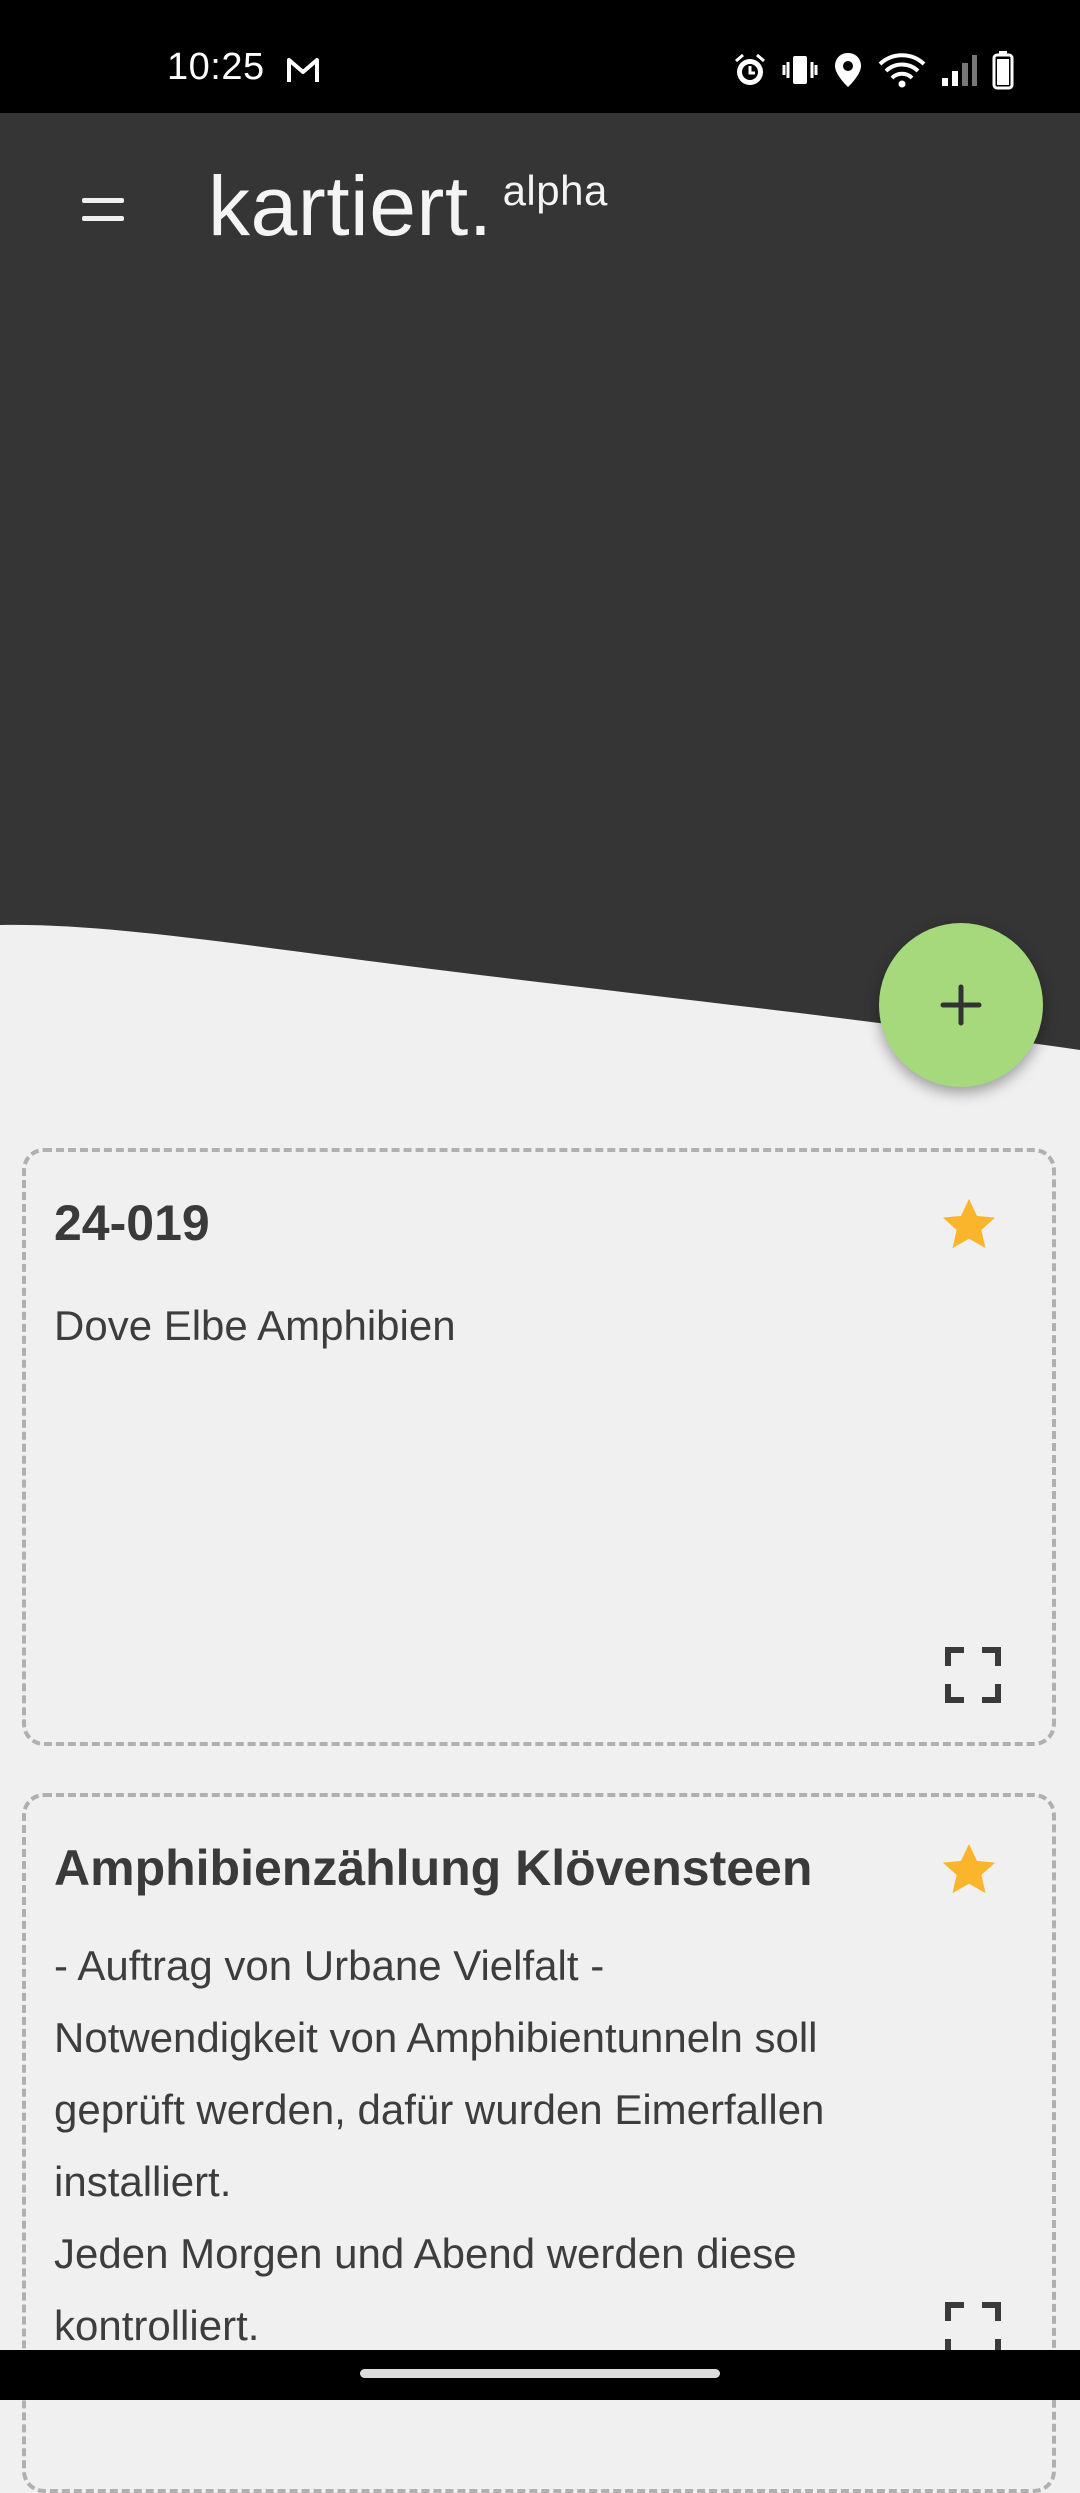  What do you see at coordinates (555, 190) in the screenshot?
I see `app-title-suffix: alpha` at bounding box center [555, 190].